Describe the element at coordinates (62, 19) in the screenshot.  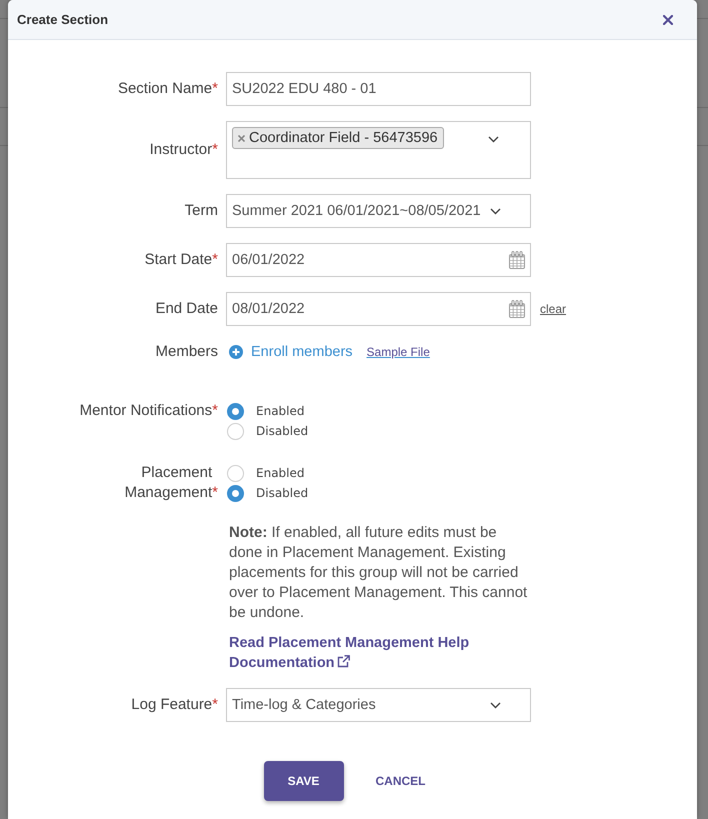
I see `dialog-title: Create Section` at that location.